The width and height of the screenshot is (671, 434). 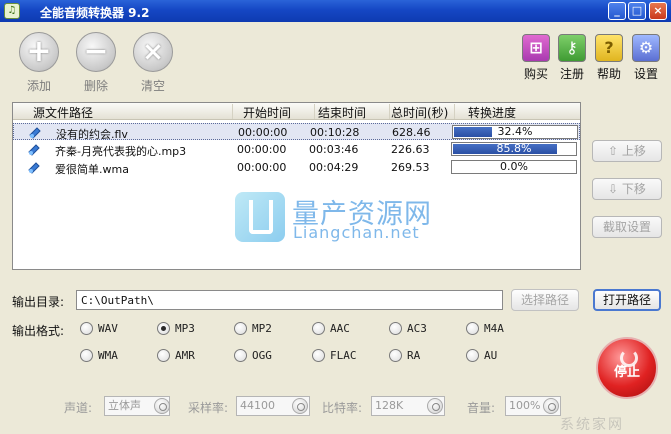 I want to click on window-title: 全能音频转换器 9.2, so click(x=95, y=13).